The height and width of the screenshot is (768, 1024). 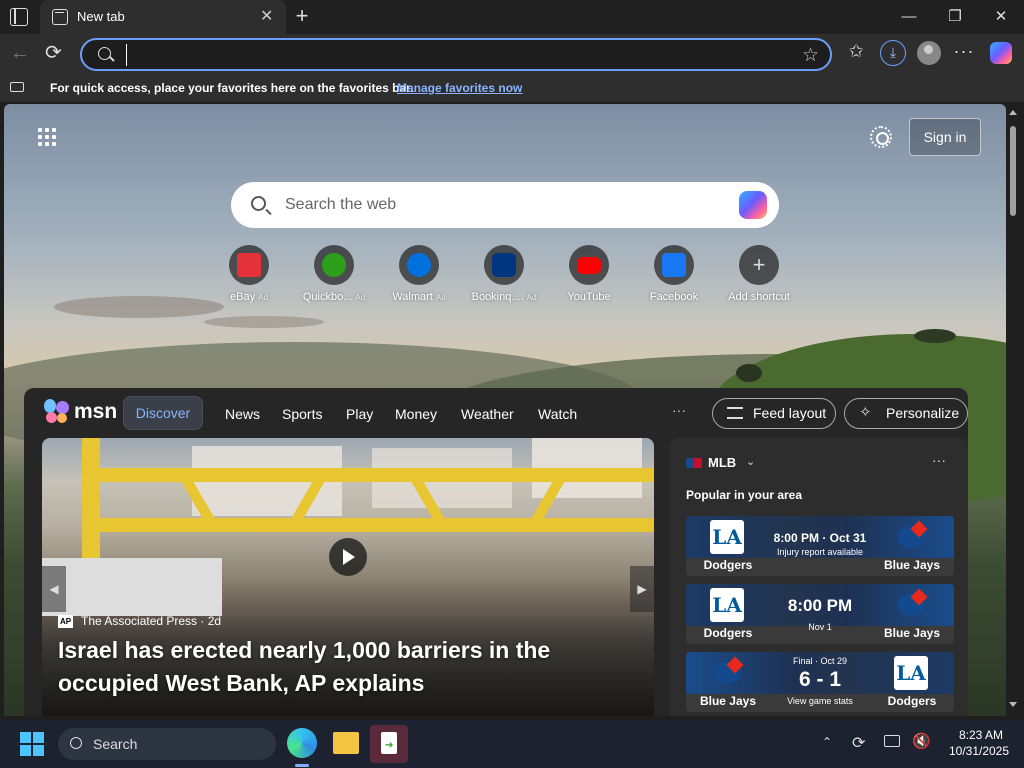 I want to click on scroll-up-arrow-icon, so click(x=1013, y=112).